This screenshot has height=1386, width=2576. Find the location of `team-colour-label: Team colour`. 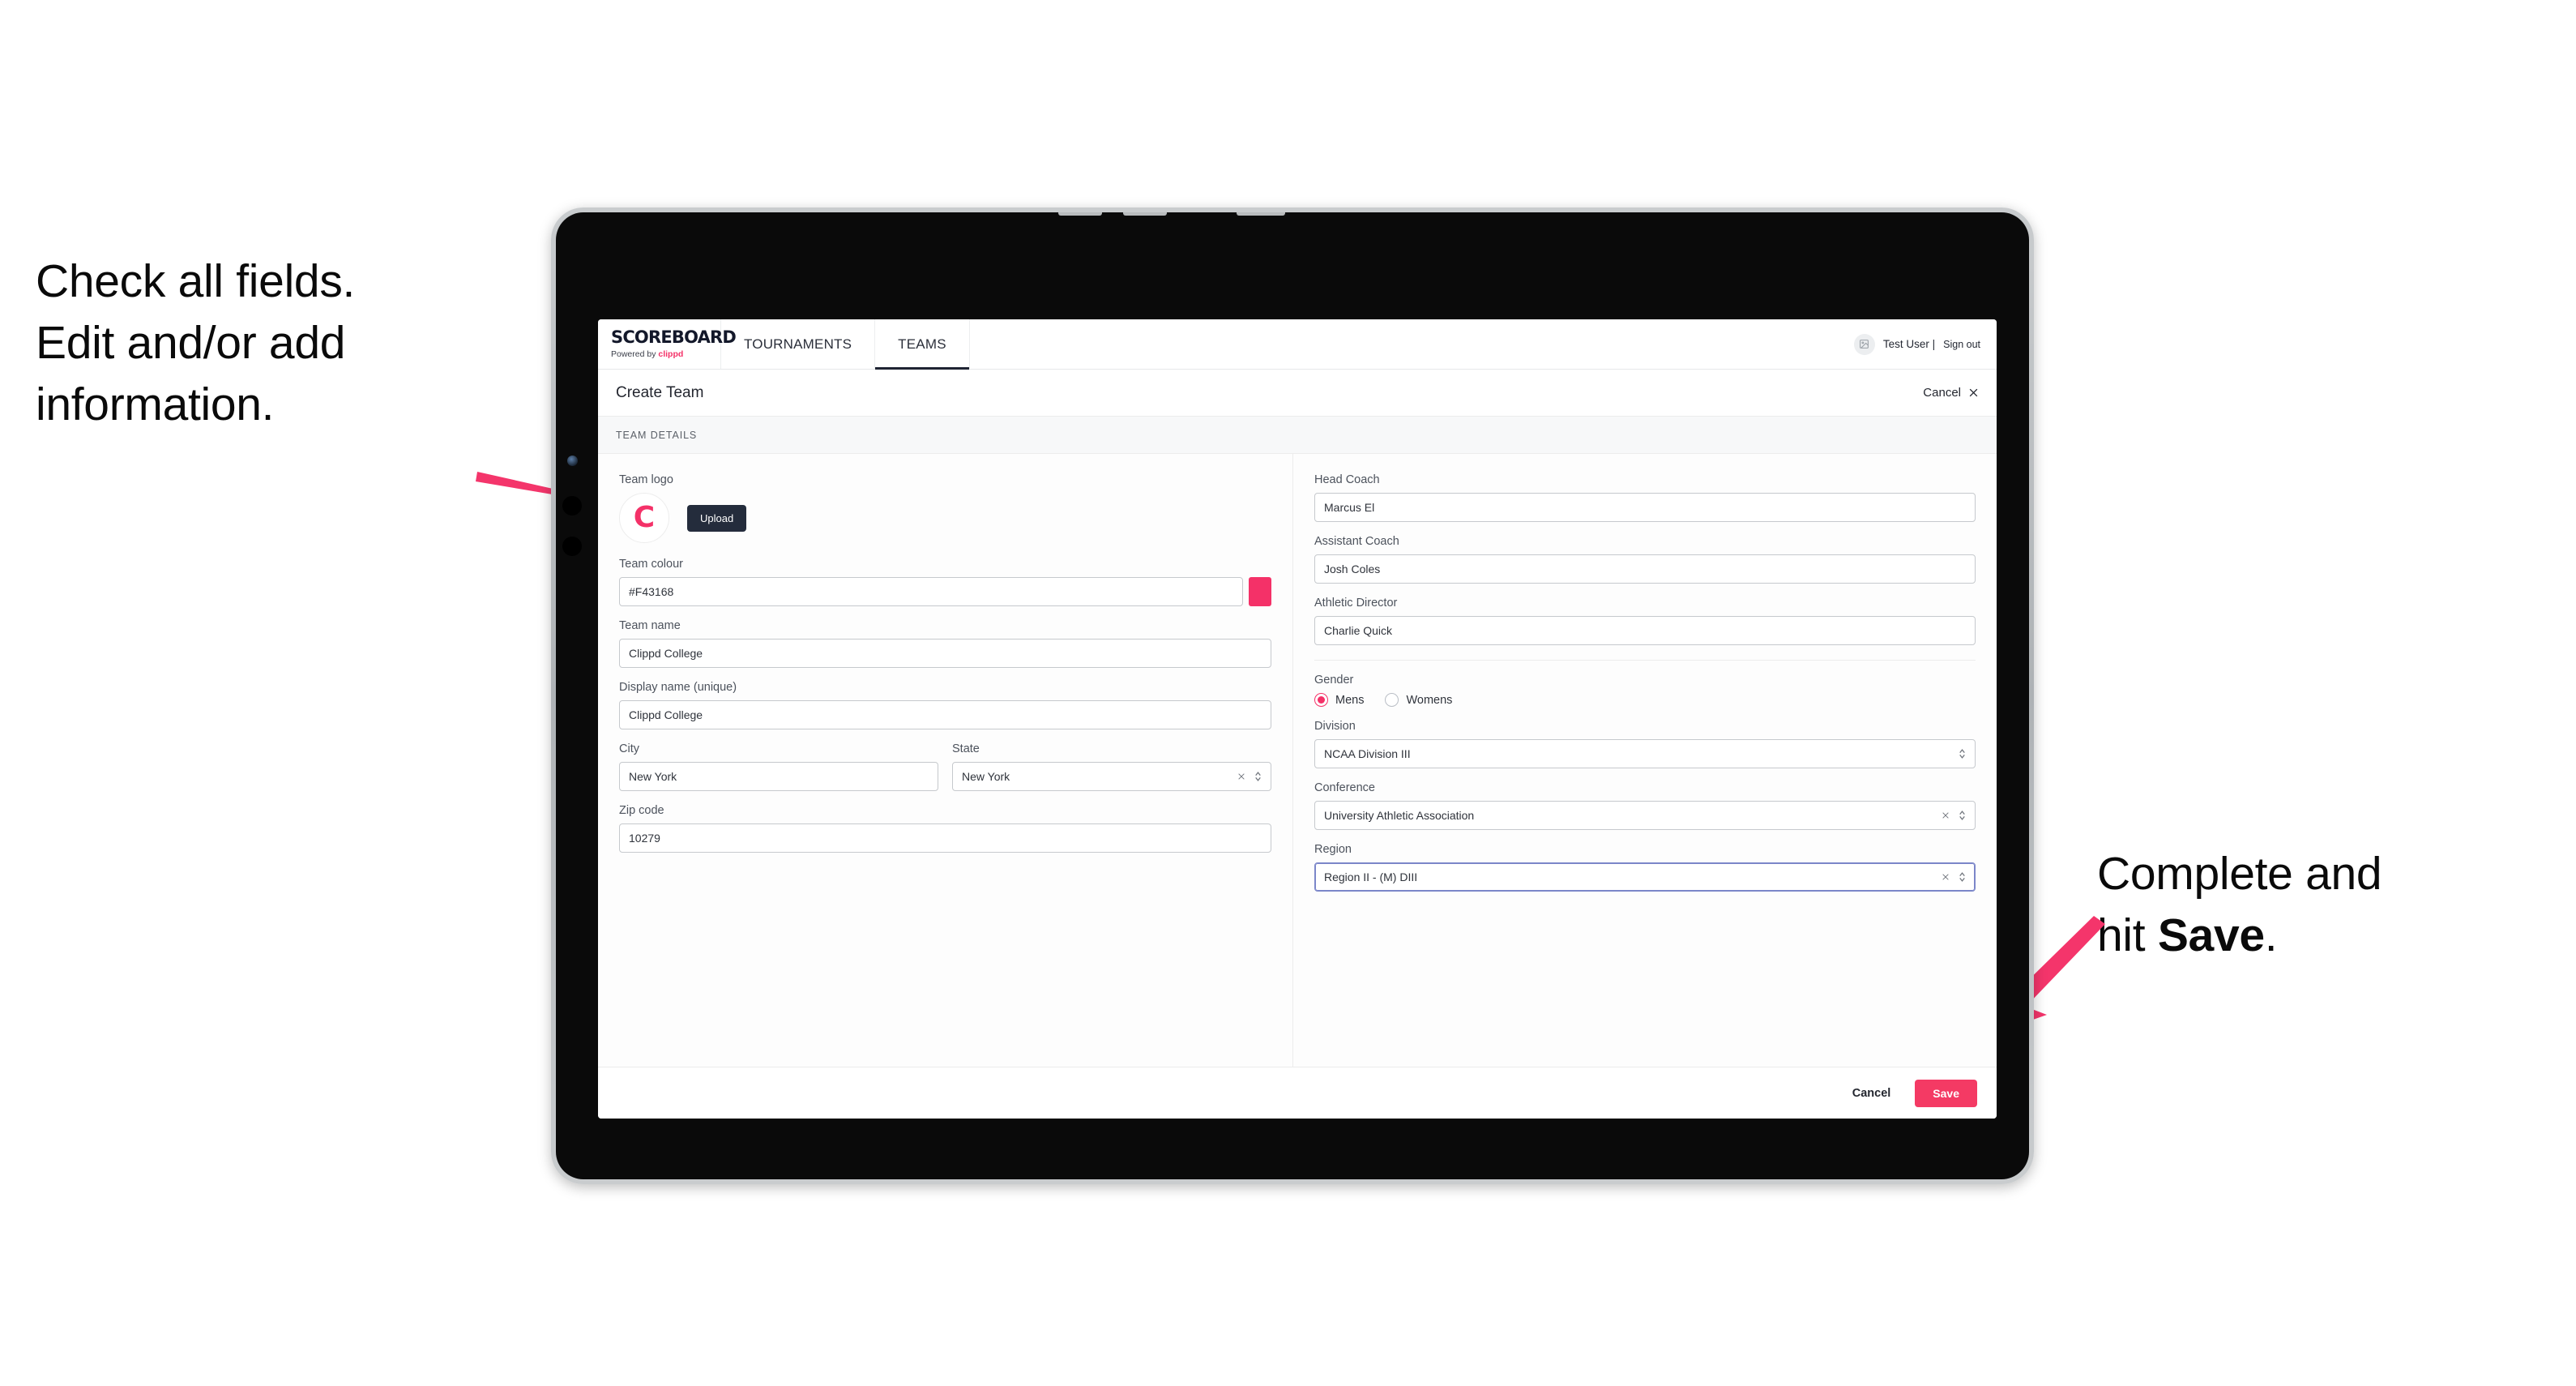

team-colour-label: Team colour is located at coordinates (651, 564).